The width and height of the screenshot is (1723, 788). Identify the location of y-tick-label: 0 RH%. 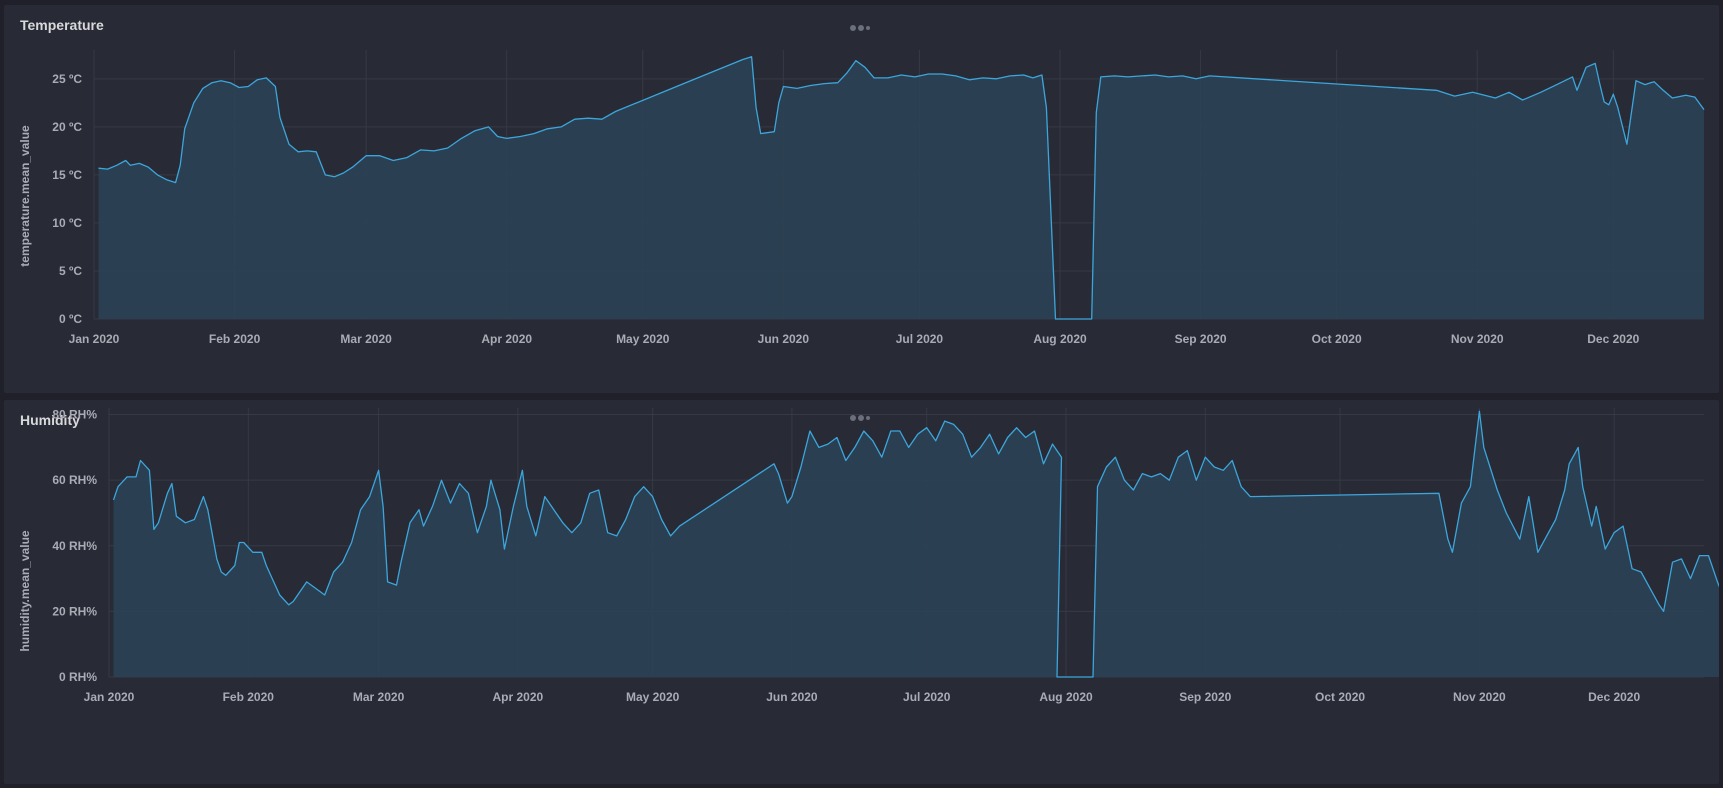
(78, 677).